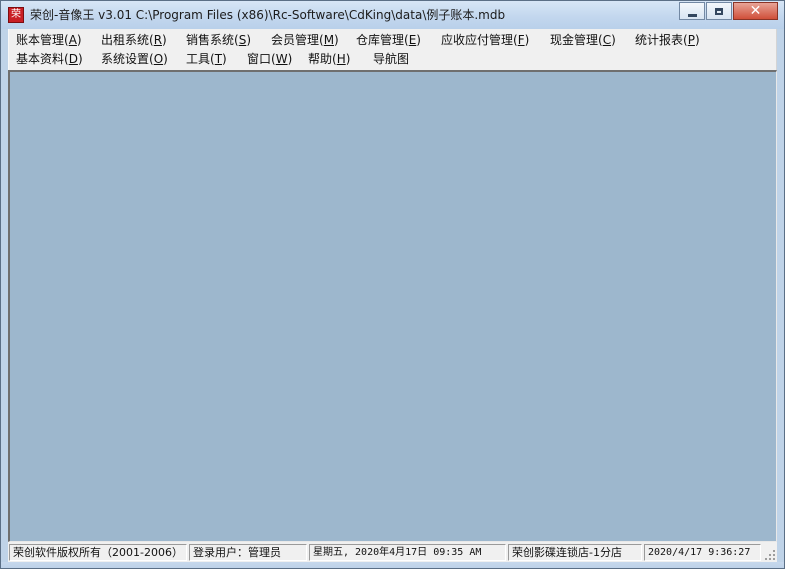 The height and width of the screenshot is (569, 785). I want to click on app-seal-icon: 荣, so click(16, 15).